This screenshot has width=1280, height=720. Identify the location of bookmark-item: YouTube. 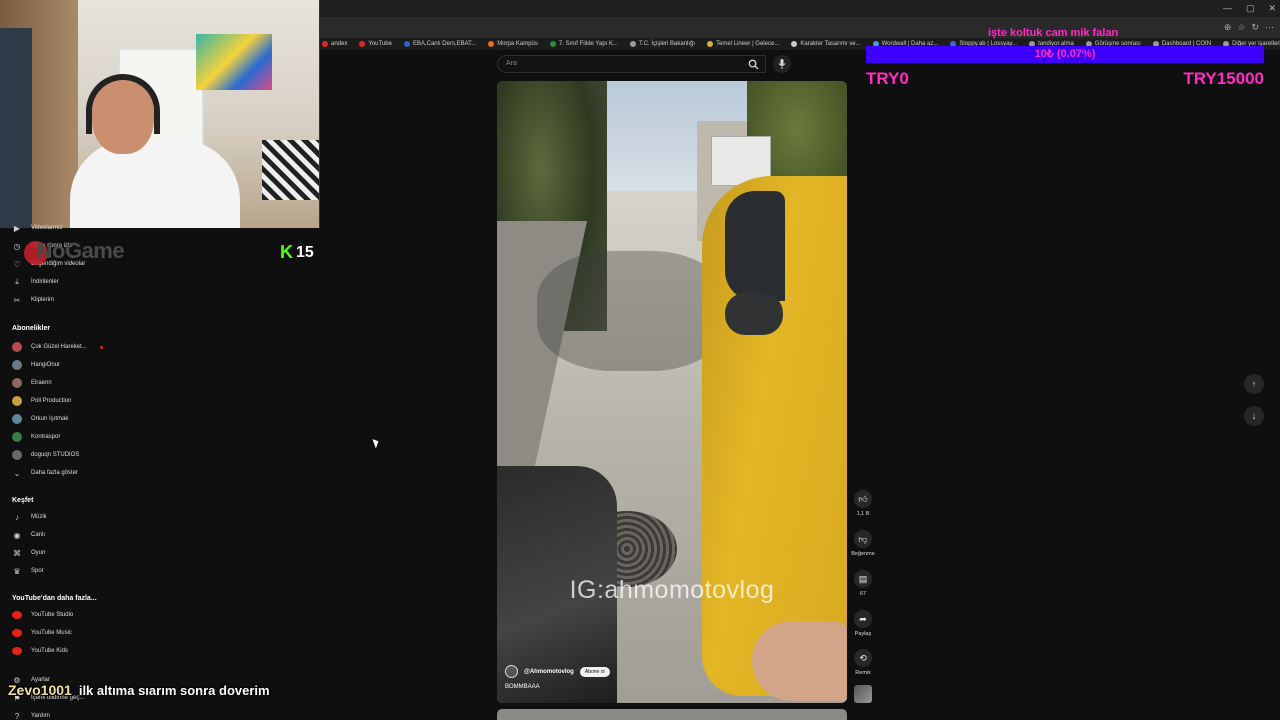
(375, 44).